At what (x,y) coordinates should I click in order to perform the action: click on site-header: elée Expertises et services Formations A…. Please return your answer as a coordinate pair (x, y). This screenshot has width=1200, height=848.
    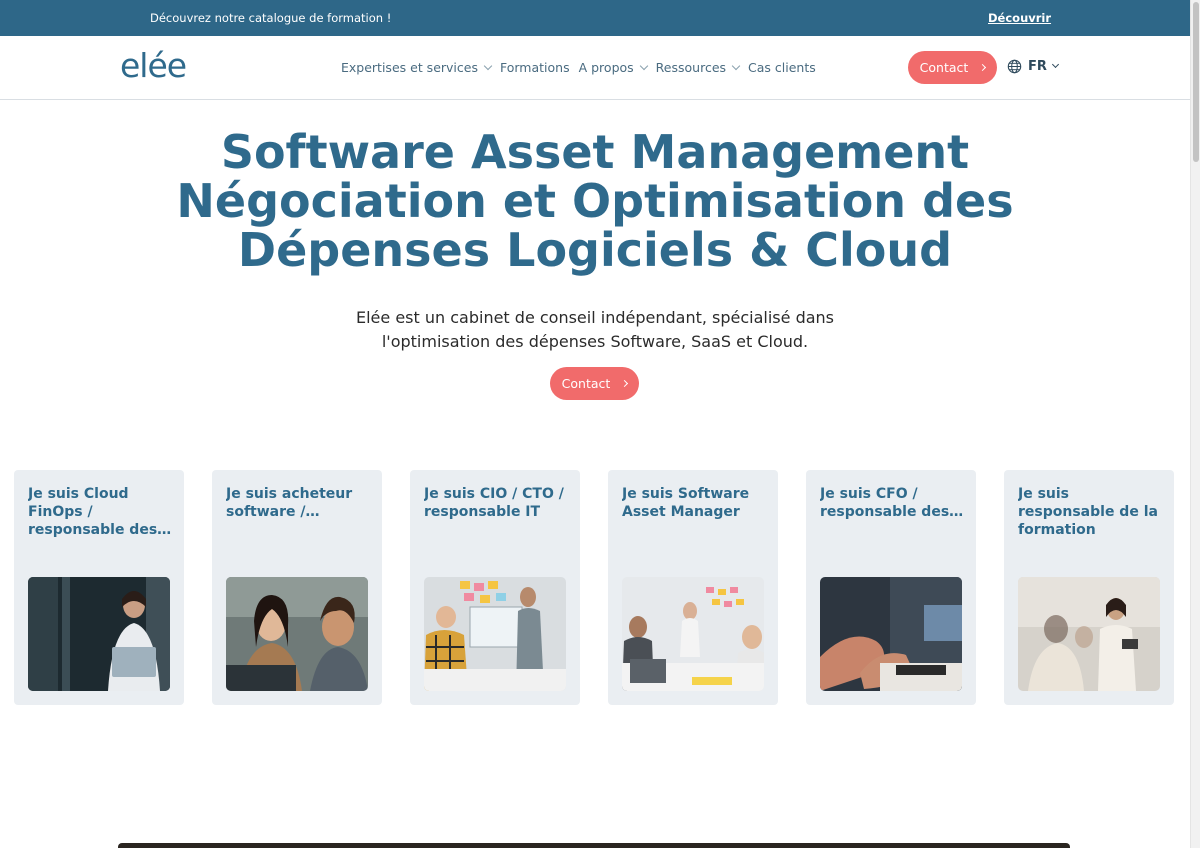
    Looking at the image, I should click on (595, 68).